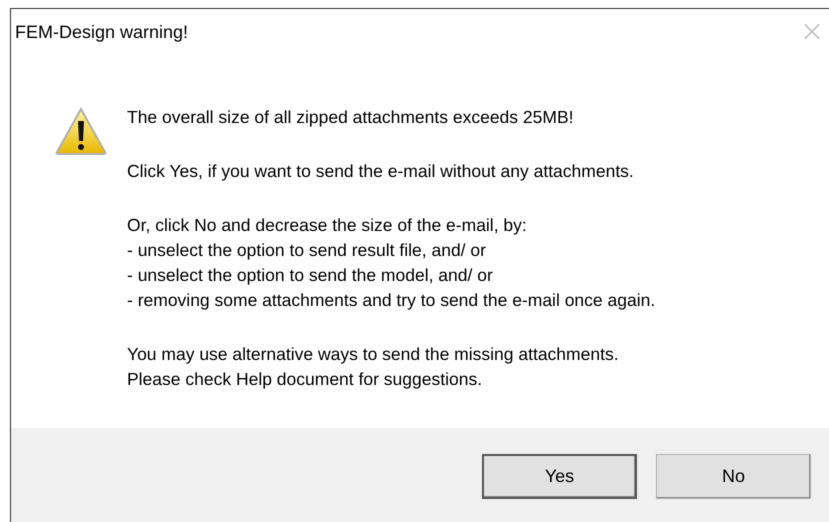  I want to click on dialog-button: Yes, so click(559, 476).